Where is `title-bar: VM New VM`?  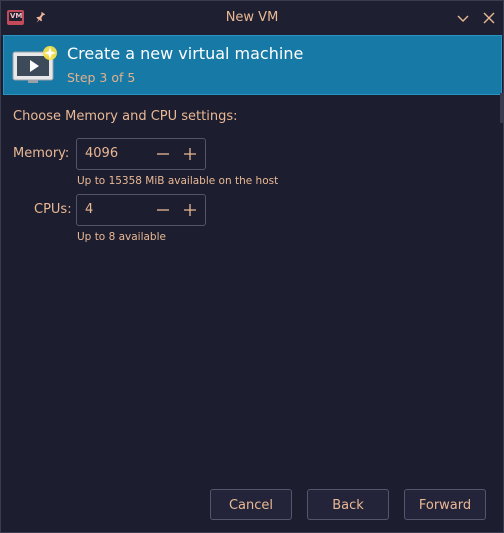
title-bar: VM New VM is located at coordinates (252, 18).